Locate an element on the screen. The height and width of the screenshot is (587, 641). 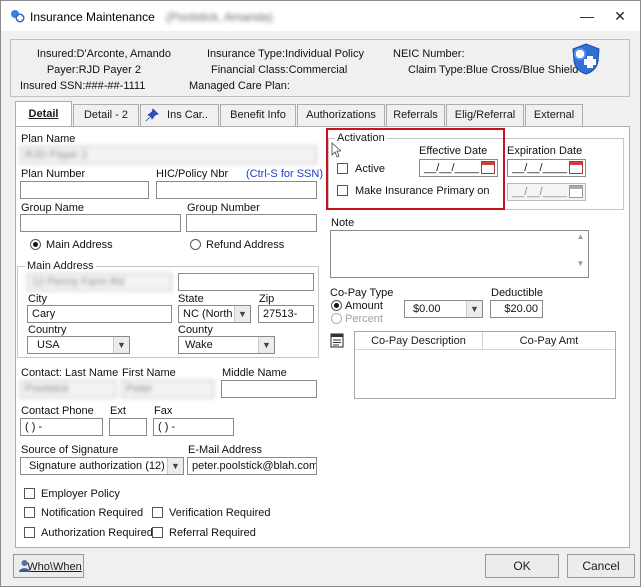
address-line1-field: 12 Penny Farm Rd is located at coordinates (99, 282).